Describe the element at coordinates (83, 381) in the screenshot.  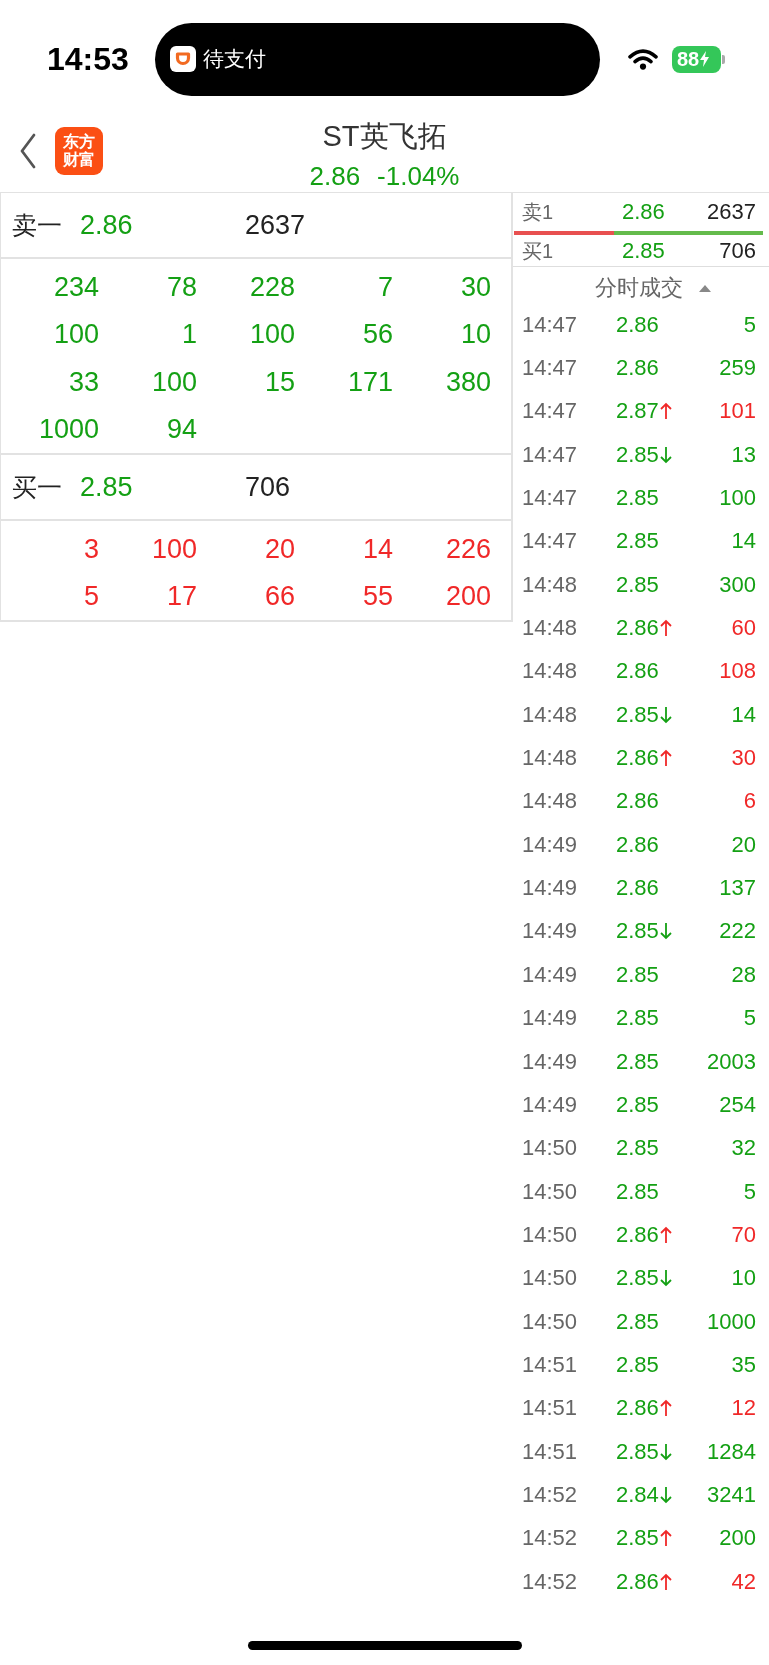
I see `queue-volume: 33` at that location.